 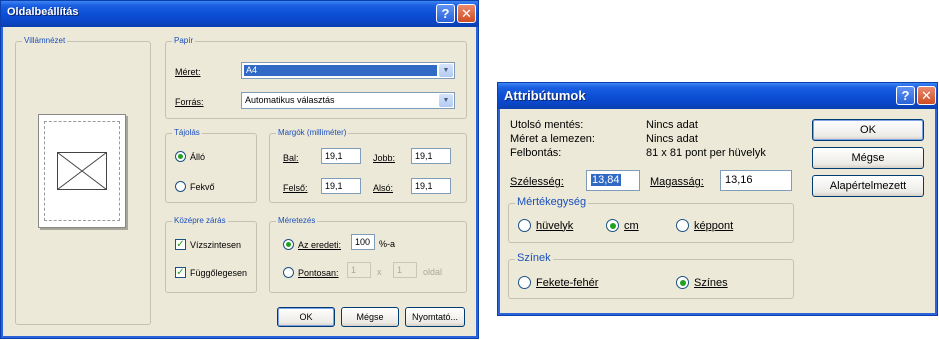 I want to click on fit-unit-label: oldal, so click(x=433, y=272).